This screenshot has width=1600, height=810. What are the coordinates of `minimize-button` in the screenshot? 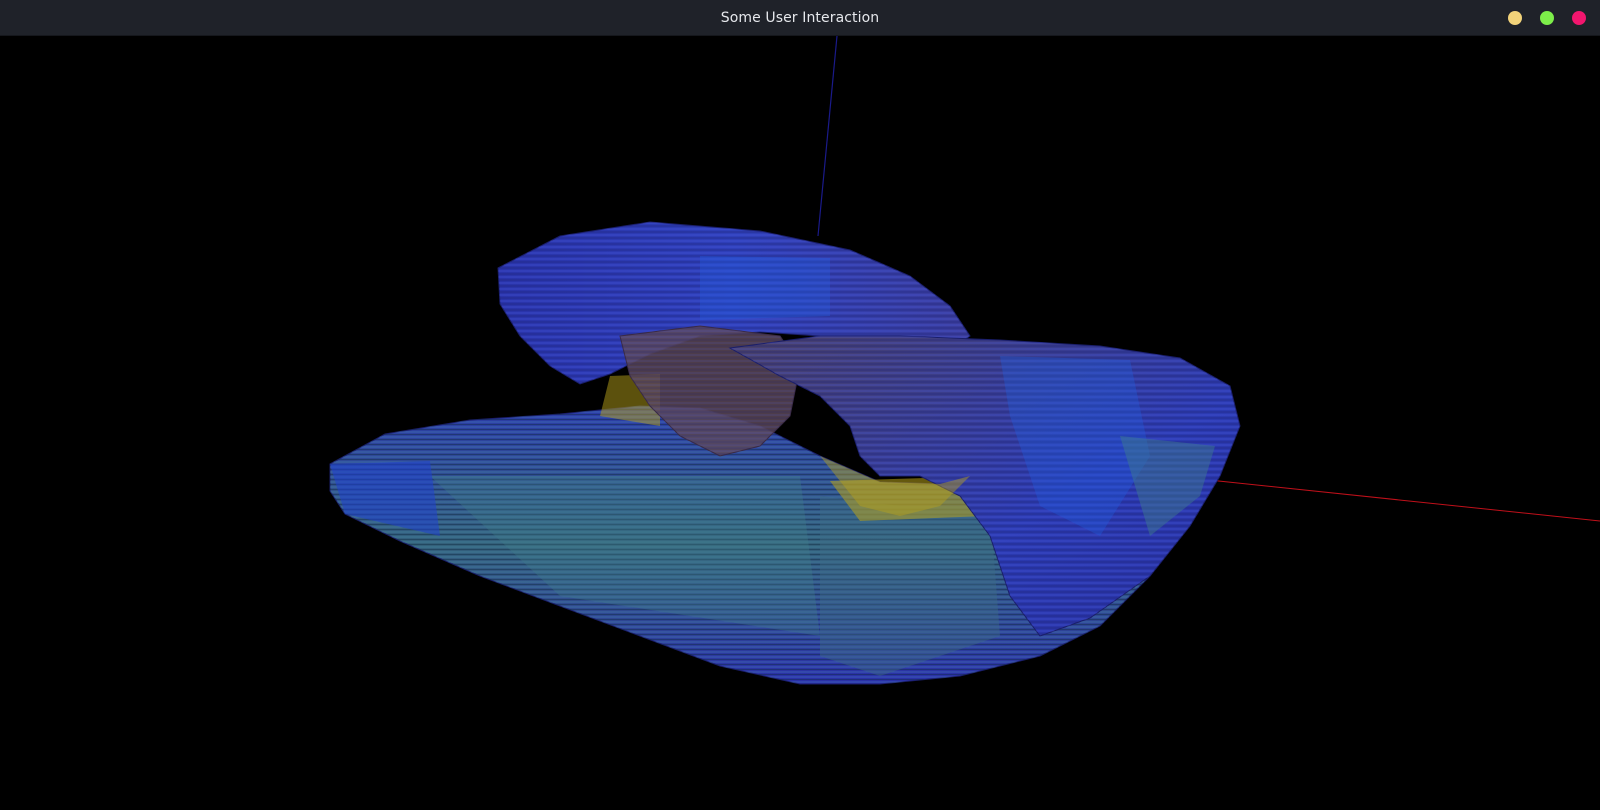 It's located at (1515, 18).